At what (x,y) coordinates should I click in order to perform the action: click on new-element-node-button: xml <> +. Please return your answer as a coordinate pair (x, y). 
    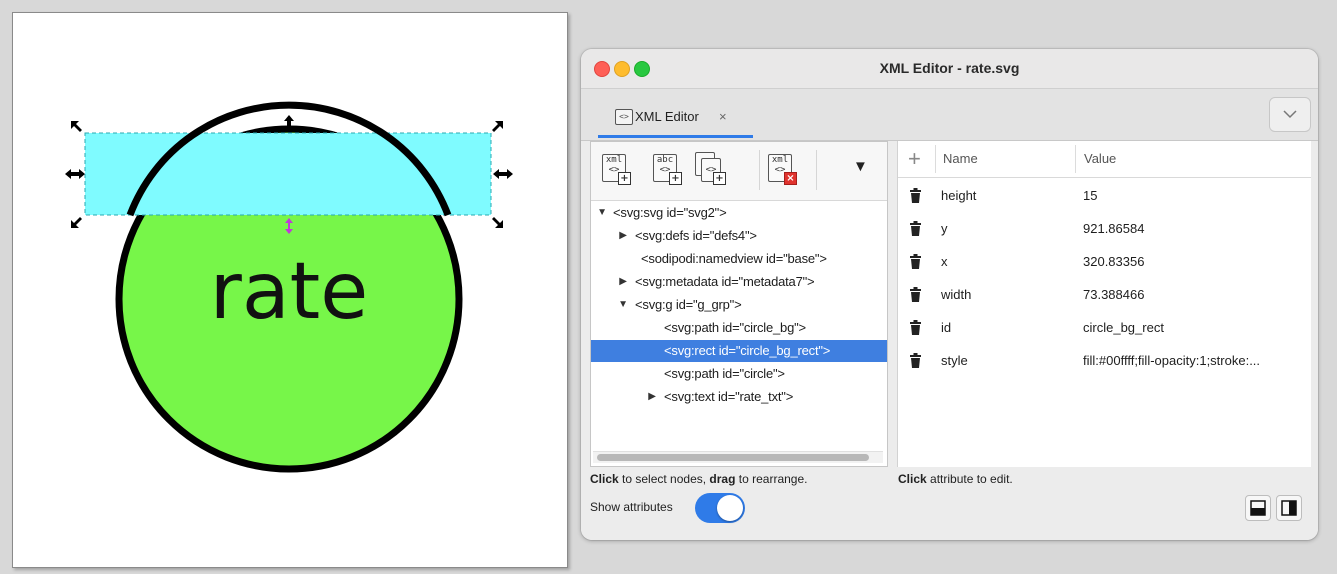
    Looking at the image, I should click on (616, 169).